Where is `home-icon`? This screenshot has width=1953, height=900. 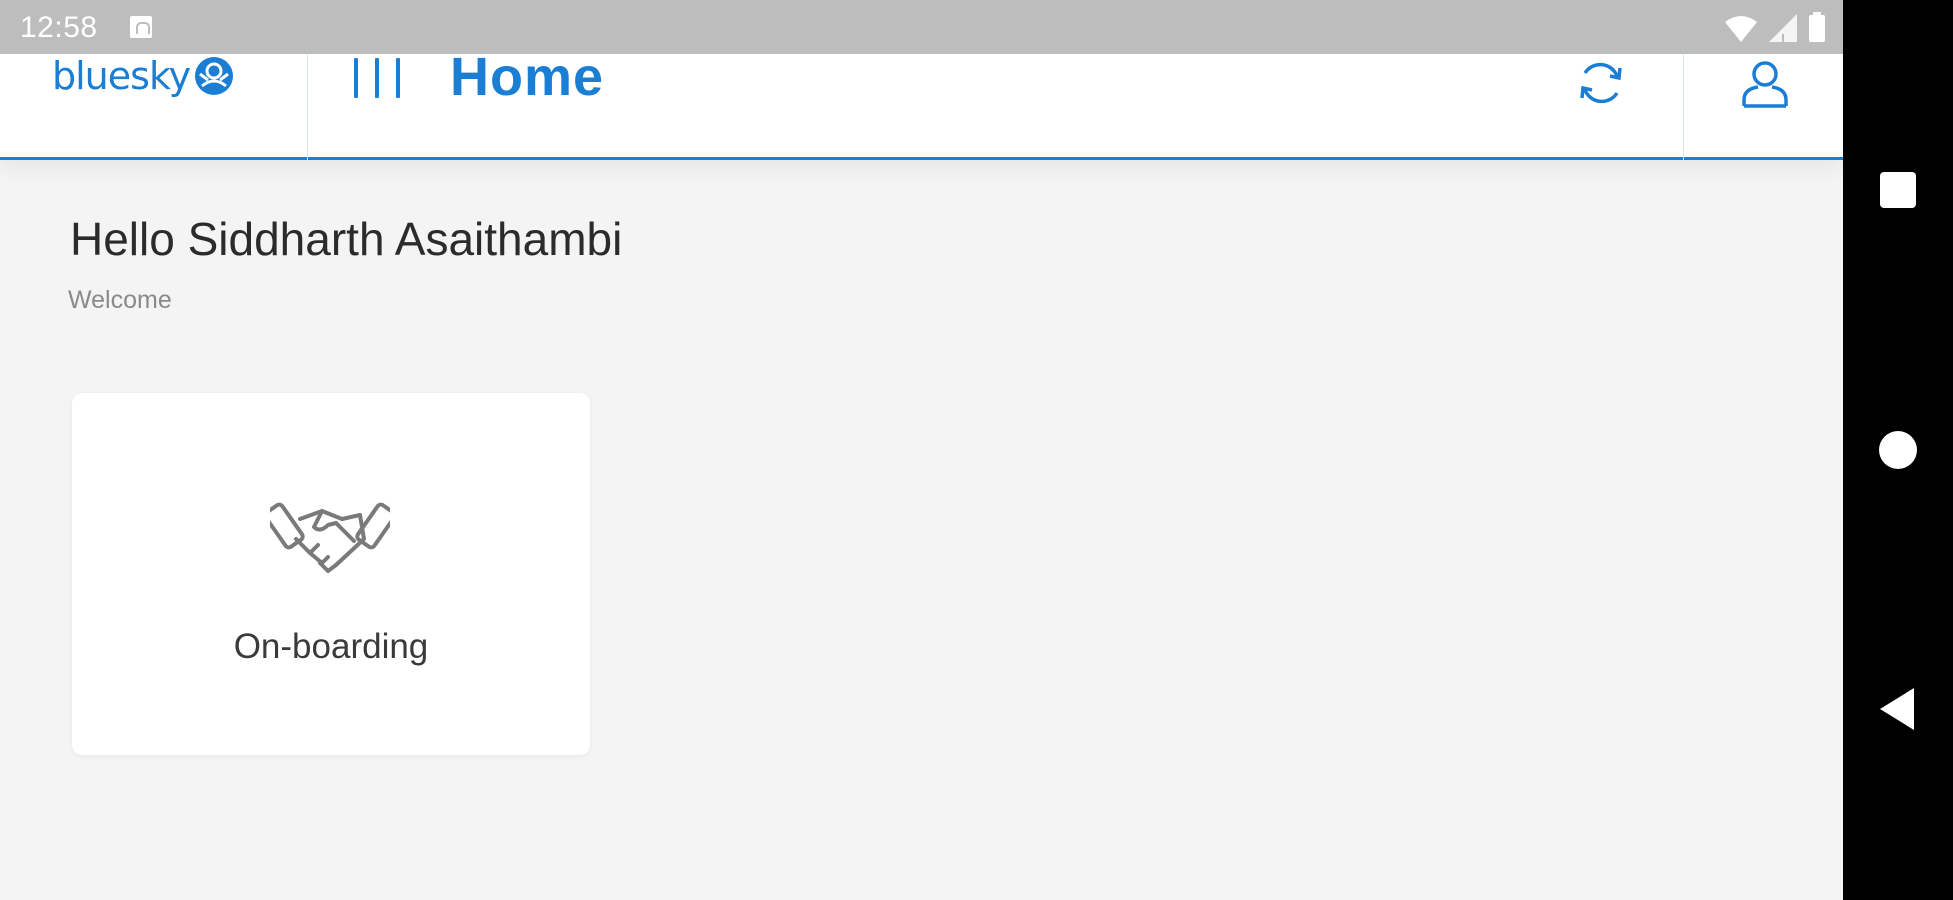
home-icon is located at coordinates (1898, 450).